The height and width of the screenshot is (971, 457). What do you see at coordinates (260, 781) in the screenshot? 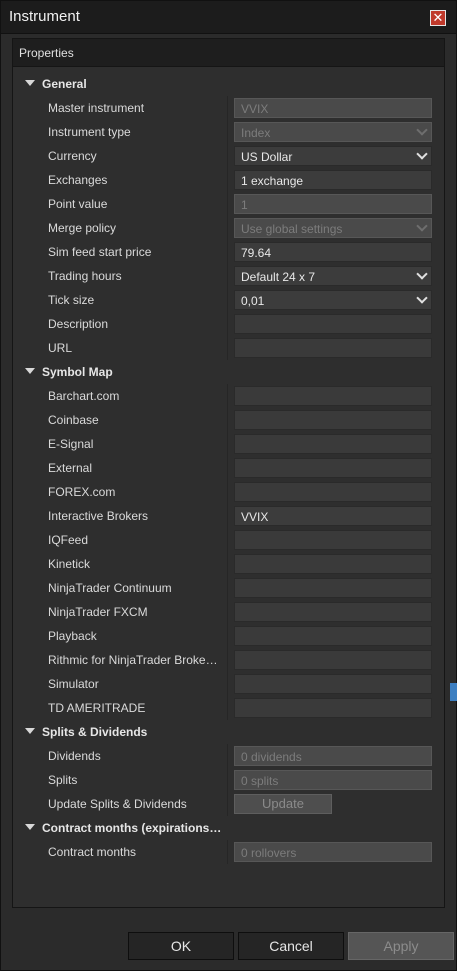
I see `property-value: 0 splits` at bounding box center [260, 781].